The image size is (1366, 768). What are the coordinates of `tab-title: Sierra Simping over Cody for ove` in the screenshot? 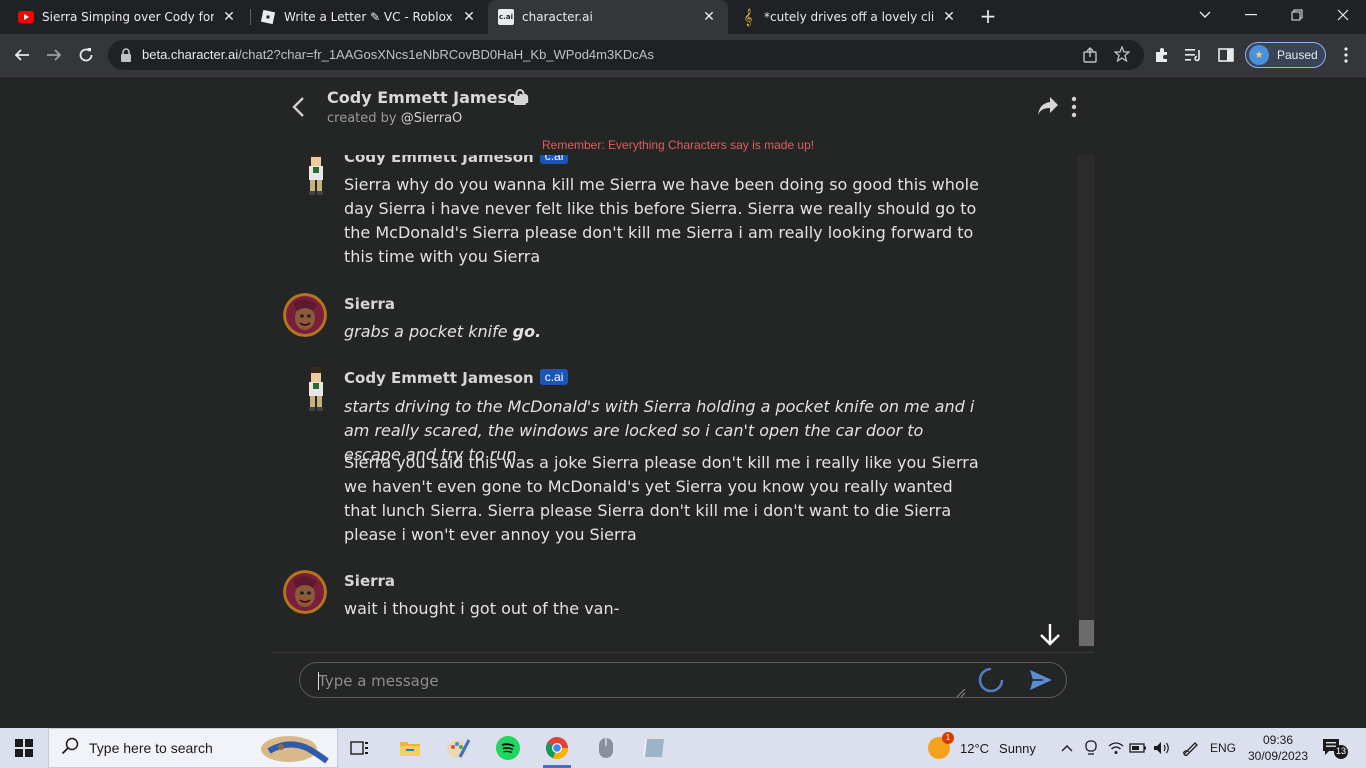 It's located at (128, 17).